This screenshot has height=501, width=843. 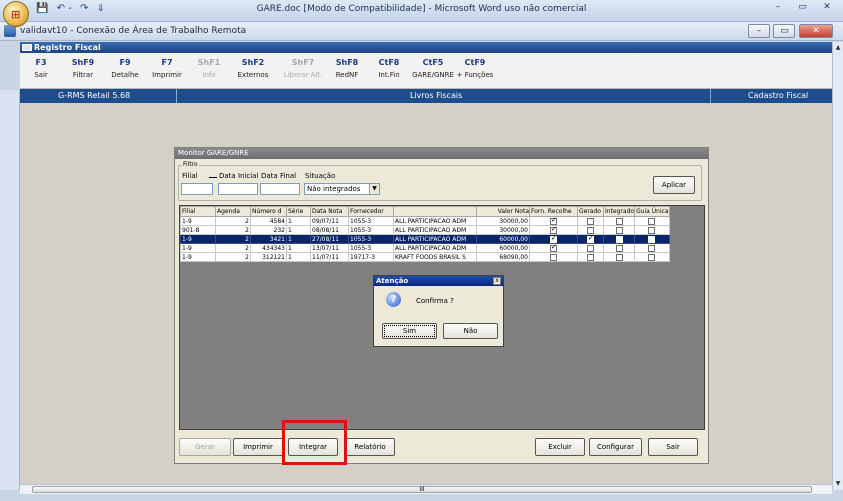 What do you see at coordinates (816, 31) in the screenshot?
I see `rdp-close-icon: ✕` at bounding box center [816, 31].